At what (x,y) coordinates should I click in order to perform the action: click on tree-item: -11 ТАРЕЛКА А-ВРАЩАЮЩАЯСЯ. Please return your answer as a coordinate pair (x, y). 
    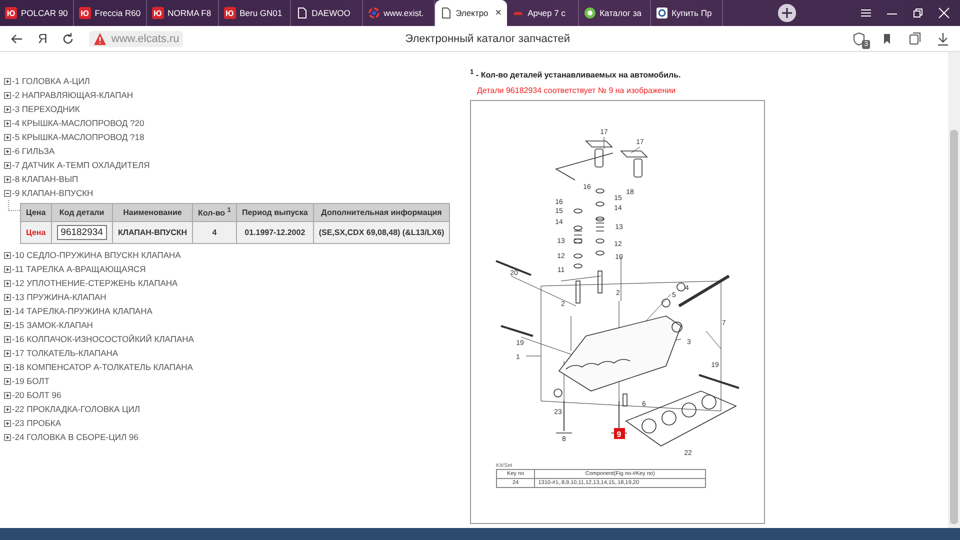
    Looking at the image, I should click on (237, 269).